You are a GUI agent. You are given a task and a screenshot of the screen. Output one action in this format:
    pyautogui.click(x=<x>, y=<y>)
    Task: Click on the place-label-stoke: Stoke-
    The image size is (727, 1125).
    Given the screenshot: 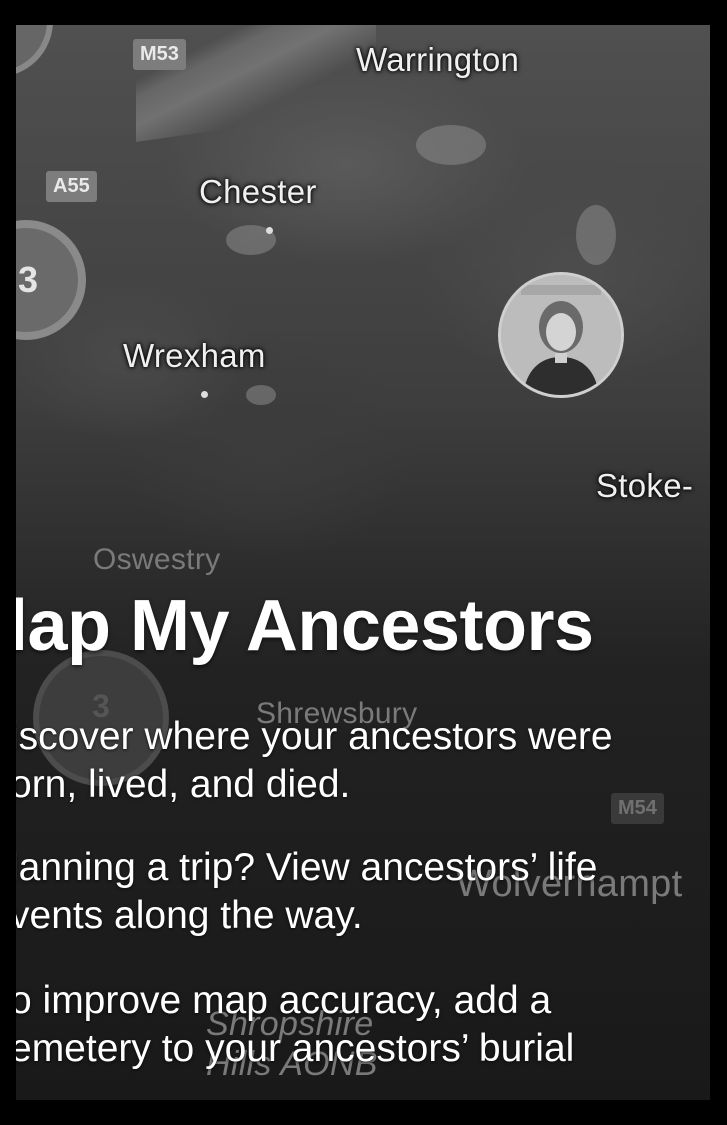 What is the action you would take?
    pyautogui.click(x=645, y=485)
    